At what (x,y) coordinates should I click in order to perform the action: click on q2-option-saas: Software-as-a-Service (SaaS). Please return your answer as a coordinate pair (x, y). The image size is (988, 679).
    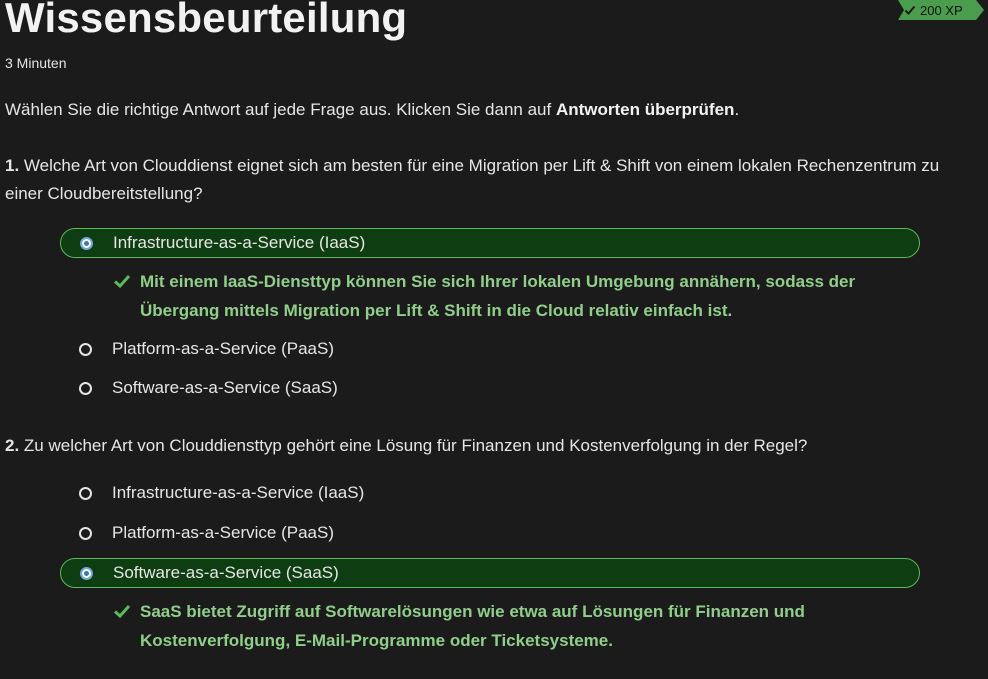
    Looking at the image, I should click on (490, 573).